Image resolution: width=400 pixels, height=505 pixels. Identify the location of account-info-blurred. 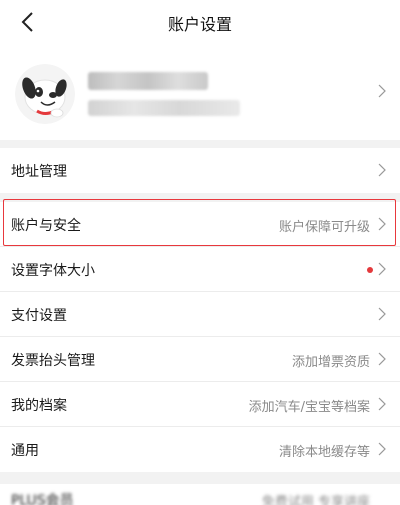
(164, 108).